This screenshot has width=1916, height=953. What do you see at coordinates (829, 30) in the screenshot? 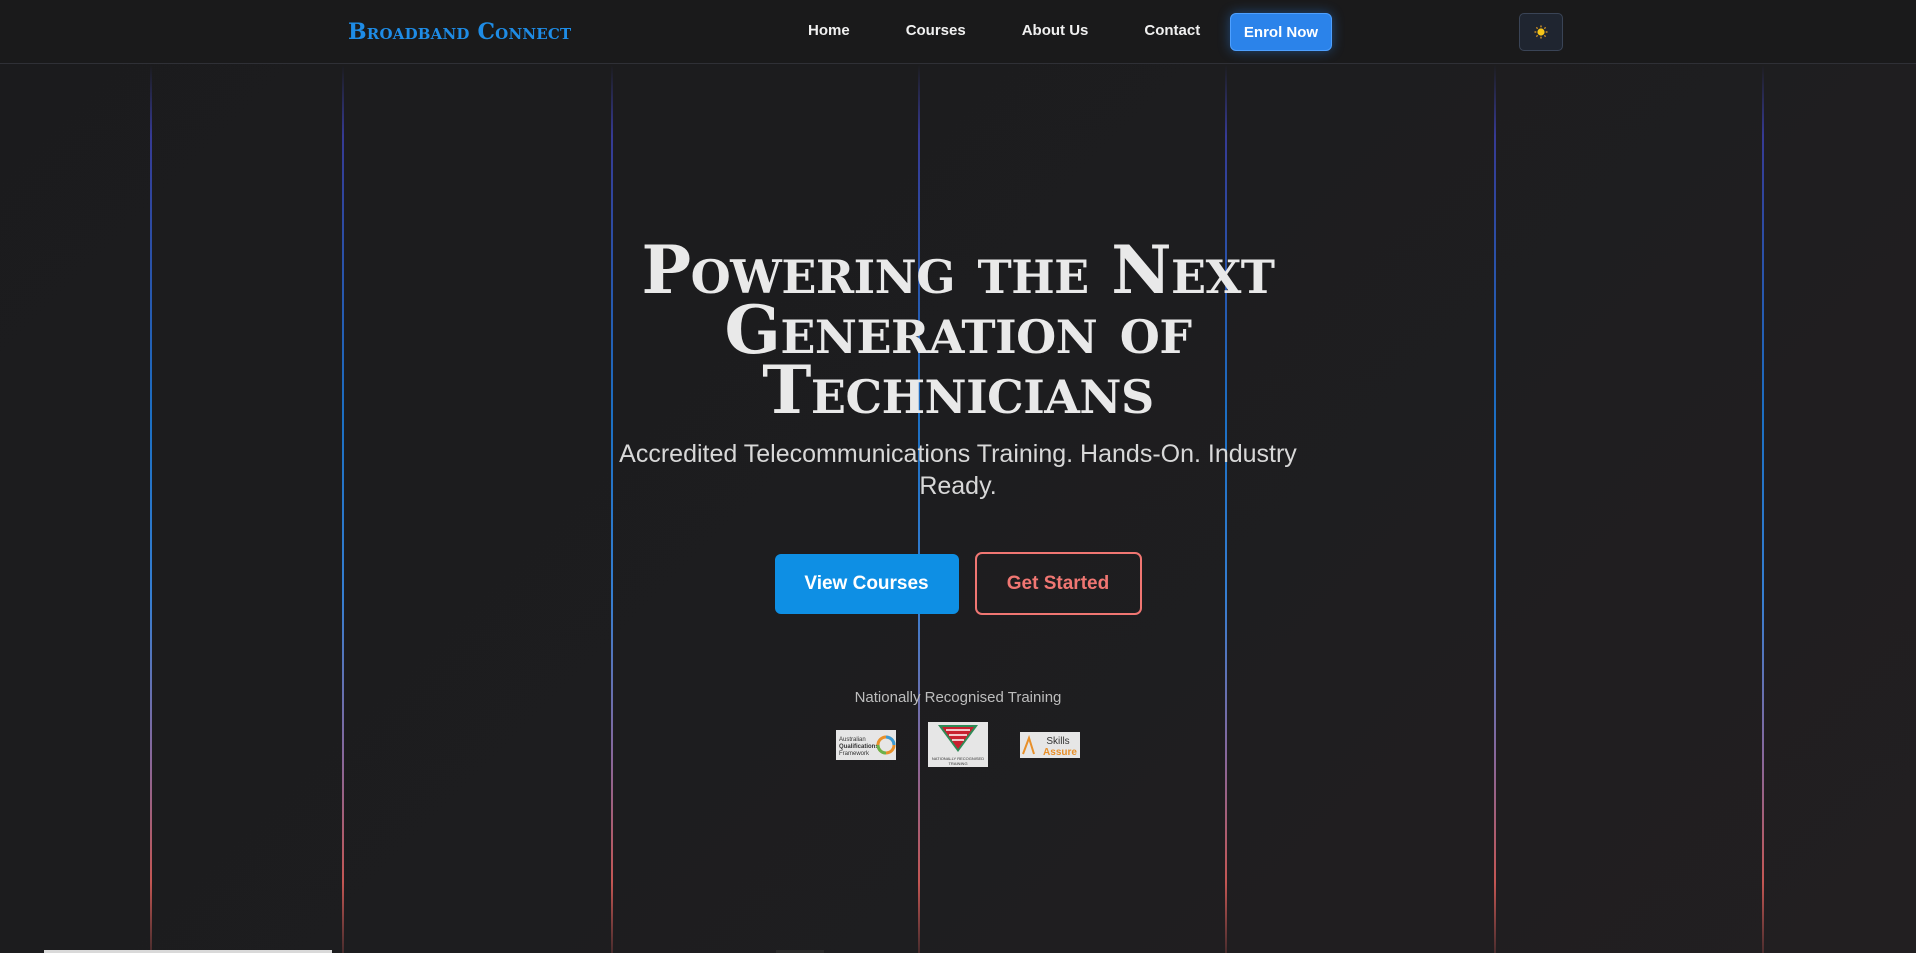
I see `nav-home: Home` at bounding box center [829, 30].